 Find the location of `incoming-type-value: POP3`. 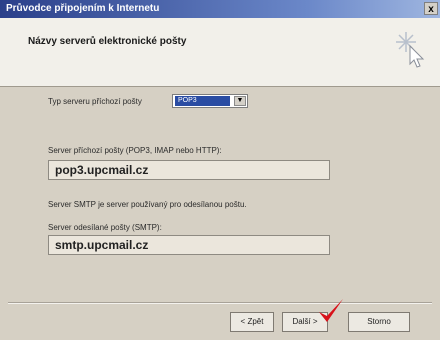

incoming-type-value: POP3 is located at coordinates (202, 101).